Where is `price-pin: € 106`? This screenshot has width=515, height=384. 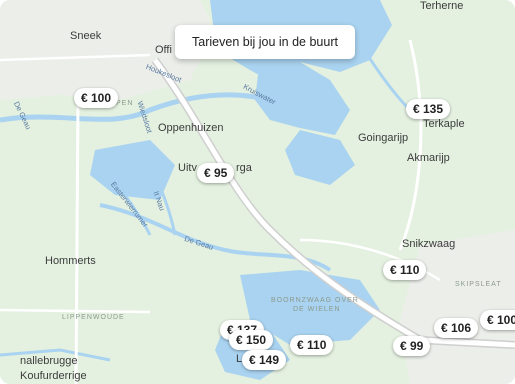 price-pin: € 106 is located at coordinates (456, 328).